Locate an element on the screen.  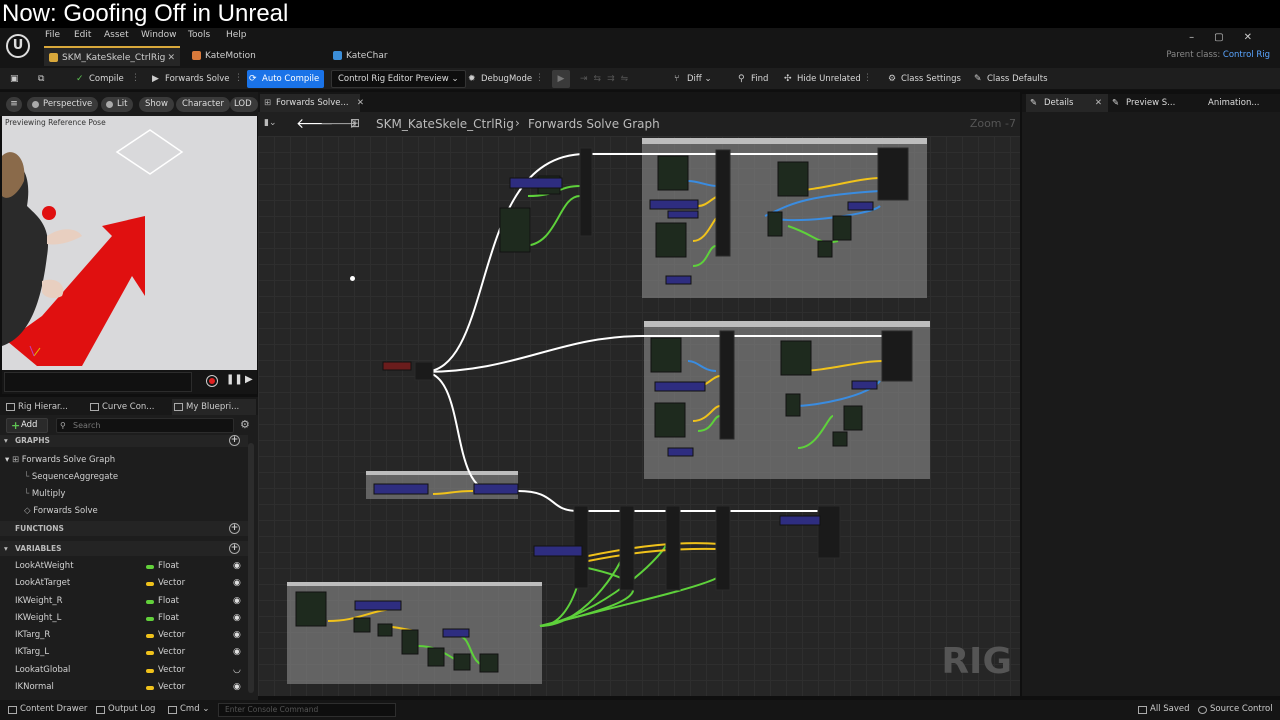
diff-button: ⑂ Diff ⌄ is located at coordinates (692, 79).